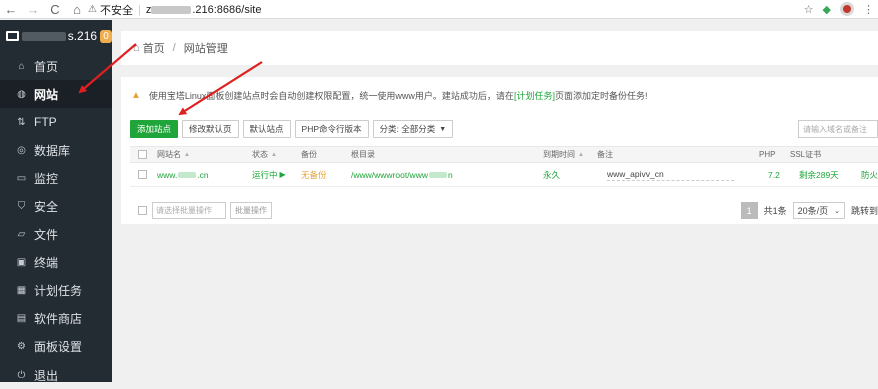 Image resolution: width=878 pixels, height=389 pixels. I want to click on col-name: 网站名 ▲, so click(173, 154).